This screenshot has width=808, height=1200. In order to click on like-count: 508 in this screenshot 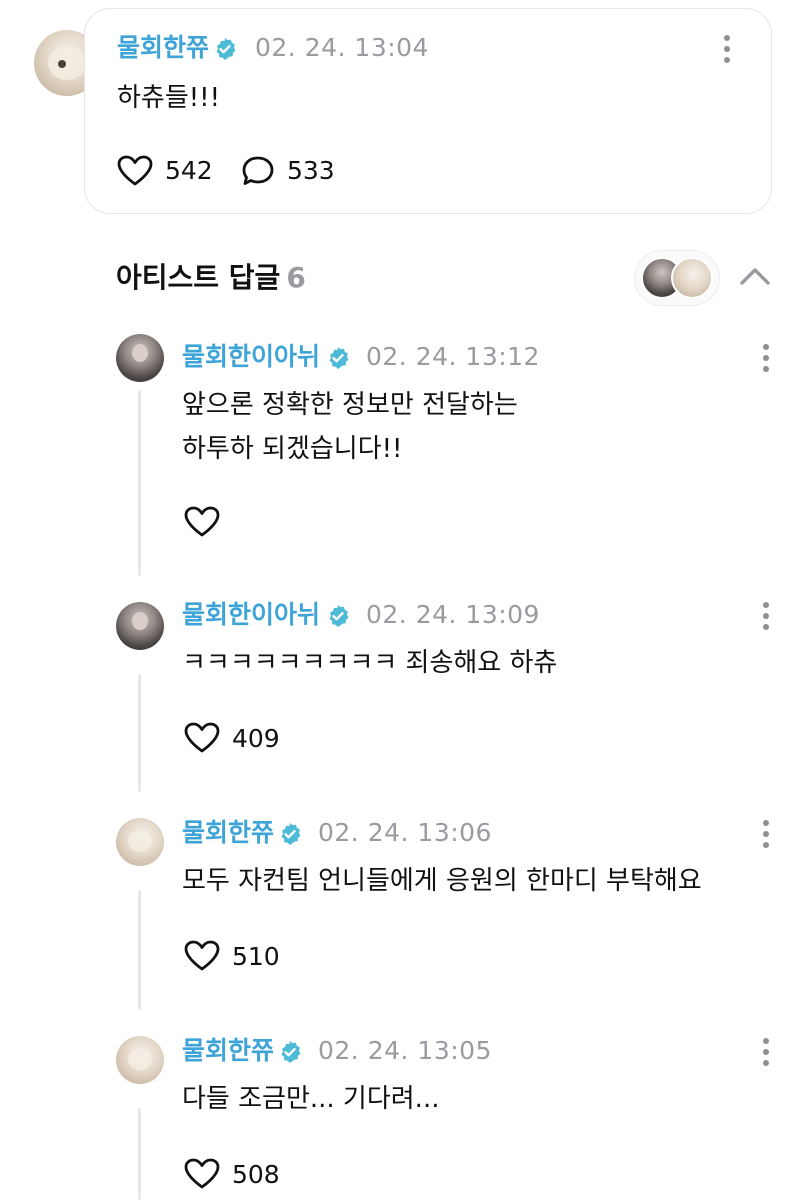, I will do `click(256, 1174)`.